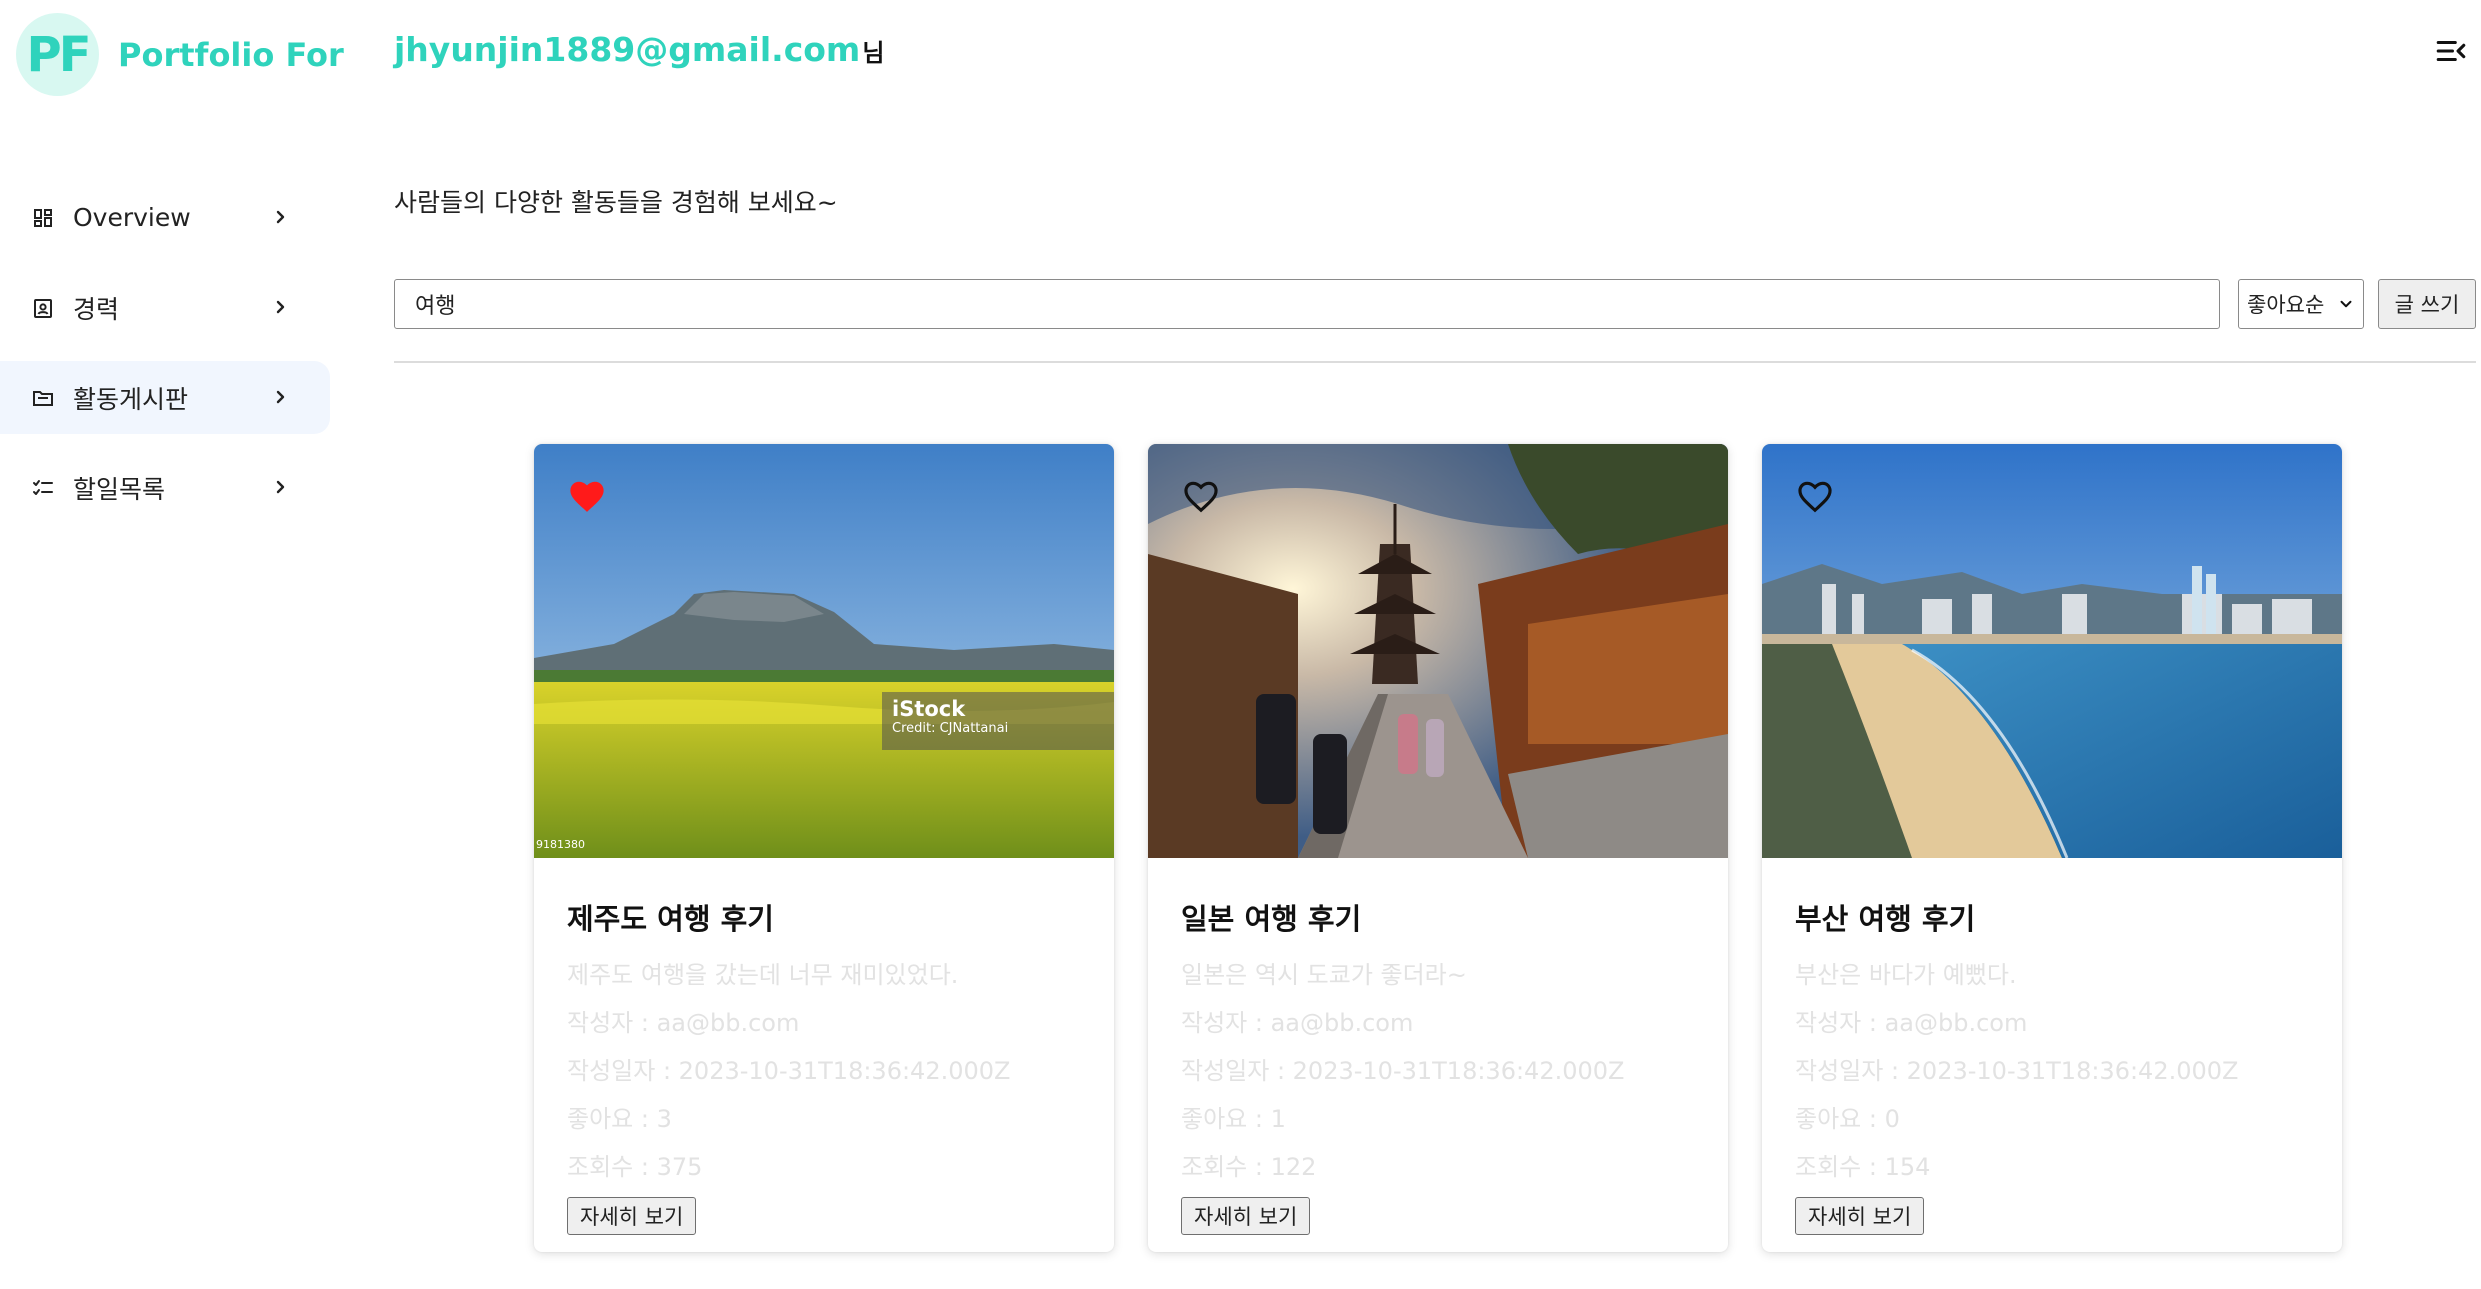 Image resolution: width=2481 pixels, height=1289 pixels. I want to click on sidebar-item-career: 경력, so click(165, 307).